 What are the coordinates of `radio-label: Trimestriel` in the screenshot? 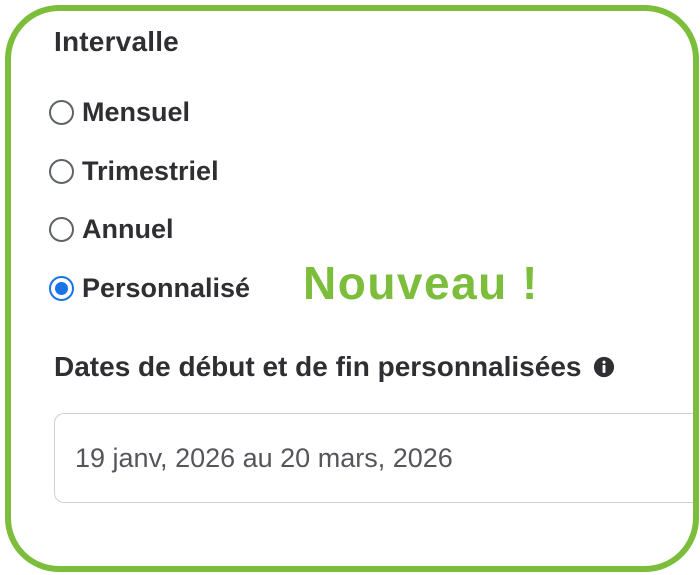 It's located at (150, 171).